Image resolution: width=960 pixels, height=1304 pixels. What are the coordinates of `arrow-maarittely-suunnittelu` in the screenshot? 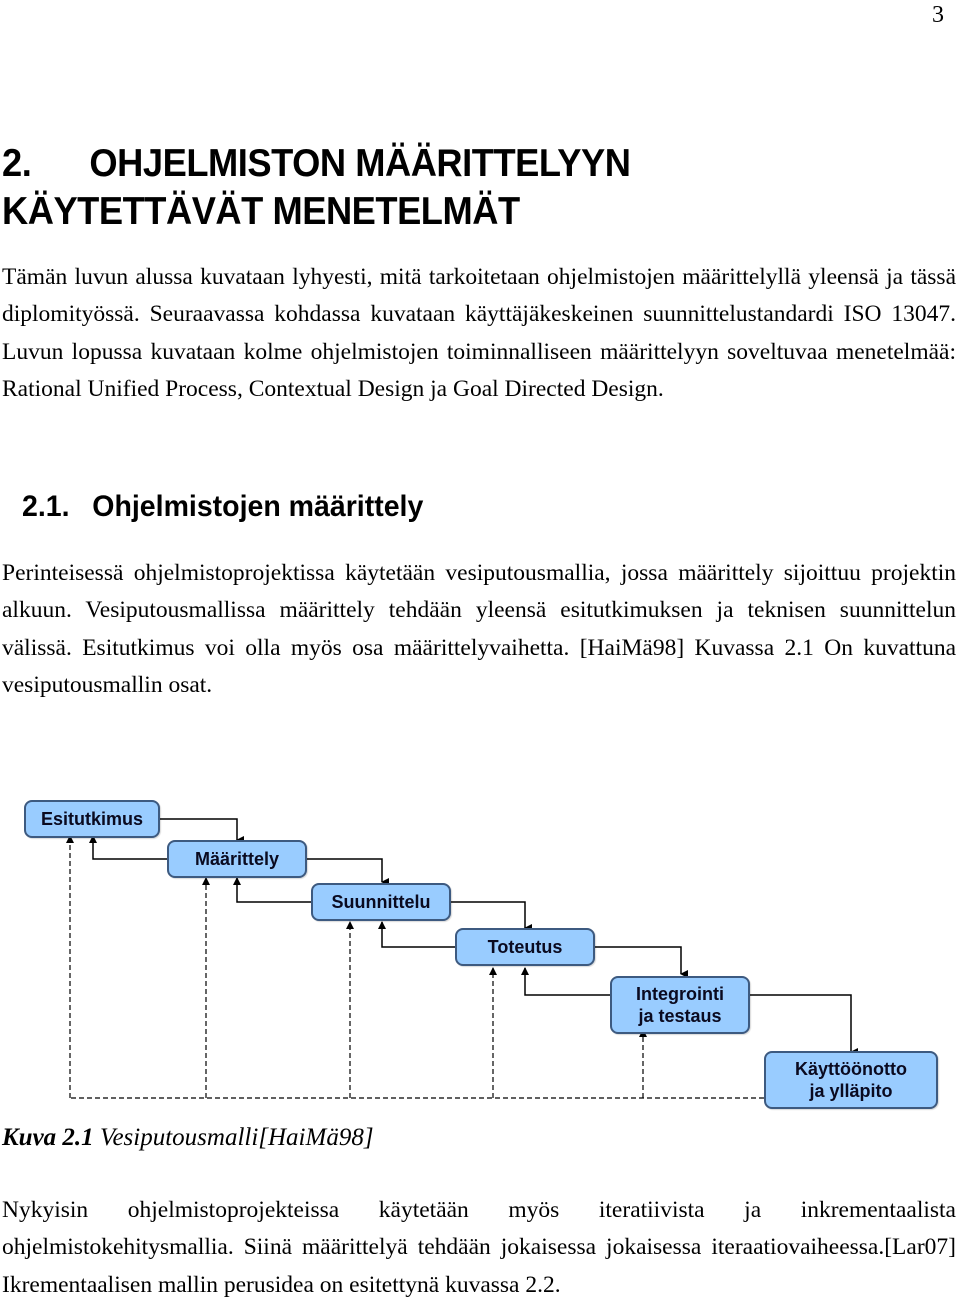 It's located at (345, 872).